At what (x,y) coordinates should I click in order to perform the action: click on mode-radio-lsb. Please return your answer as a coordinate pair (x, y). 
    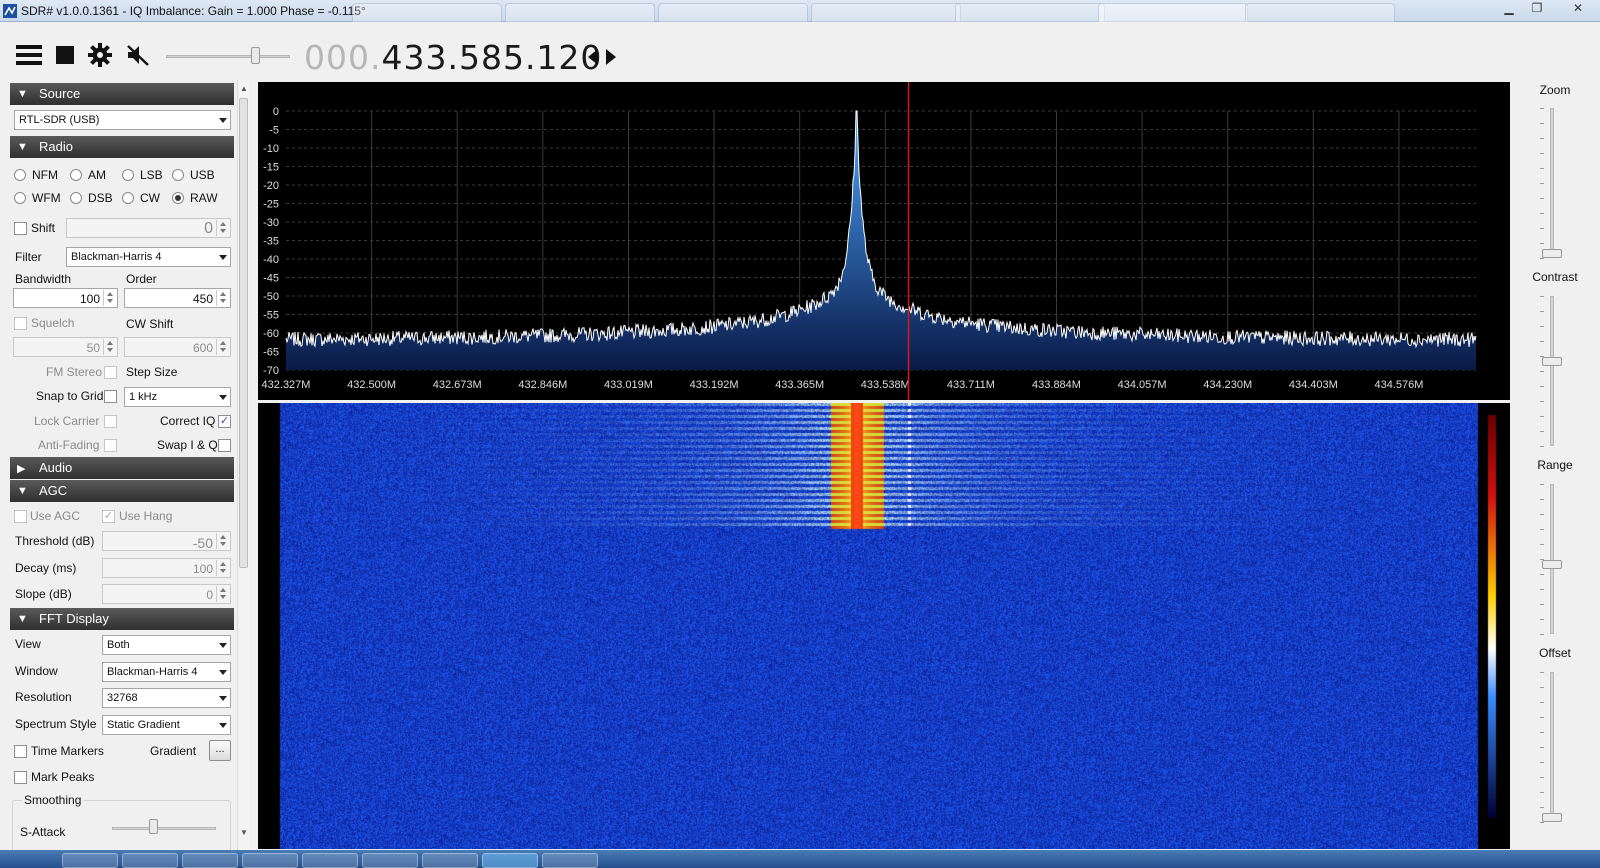
    Looking at the image, I should click on (128, 175).